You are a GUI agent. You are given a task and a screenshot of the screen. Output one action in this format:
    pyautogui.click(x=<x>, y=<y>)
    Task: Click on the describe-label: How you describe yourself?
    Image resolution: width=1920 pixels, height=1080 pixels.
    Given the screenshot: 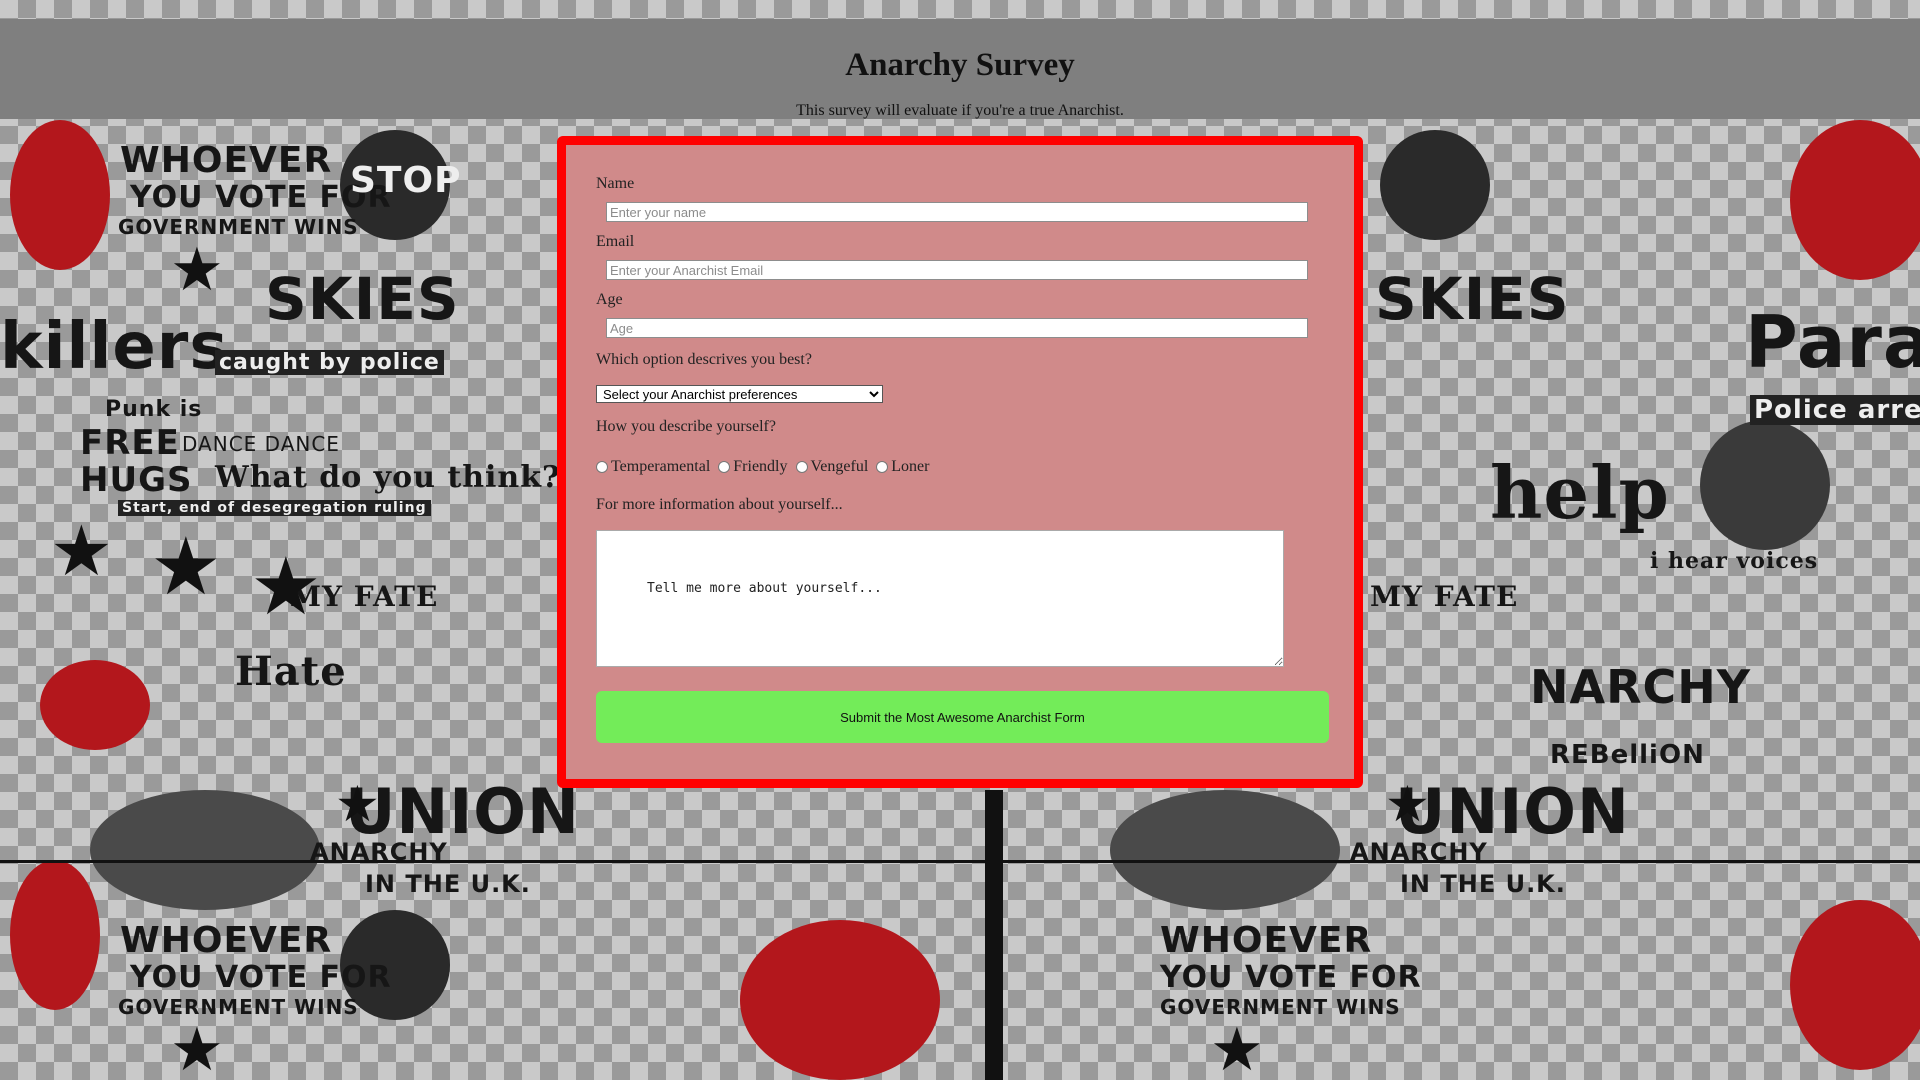 What is the action you would take?
    pyautogui.click(x=686, y=426)
    